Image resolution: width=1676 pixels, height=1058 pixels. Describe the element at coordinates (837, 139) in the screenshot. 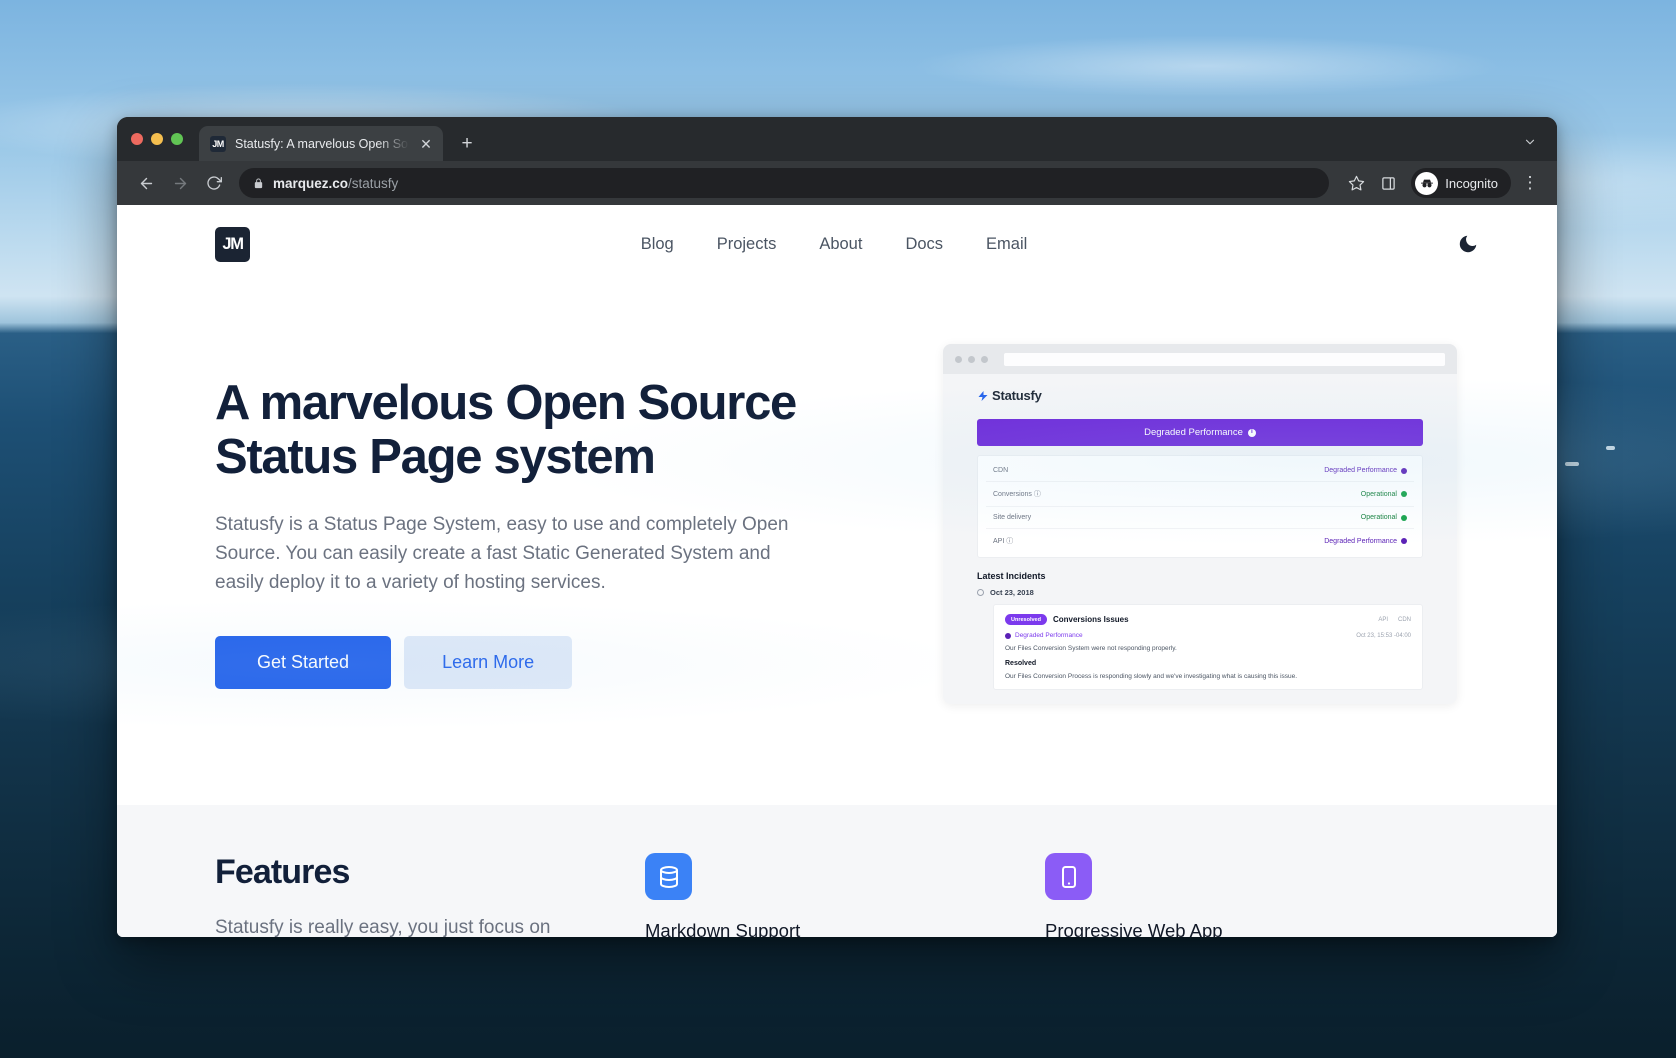

I see `tab-strip: JM Statusfy: A marvelous Open So ✕ +` at that location.